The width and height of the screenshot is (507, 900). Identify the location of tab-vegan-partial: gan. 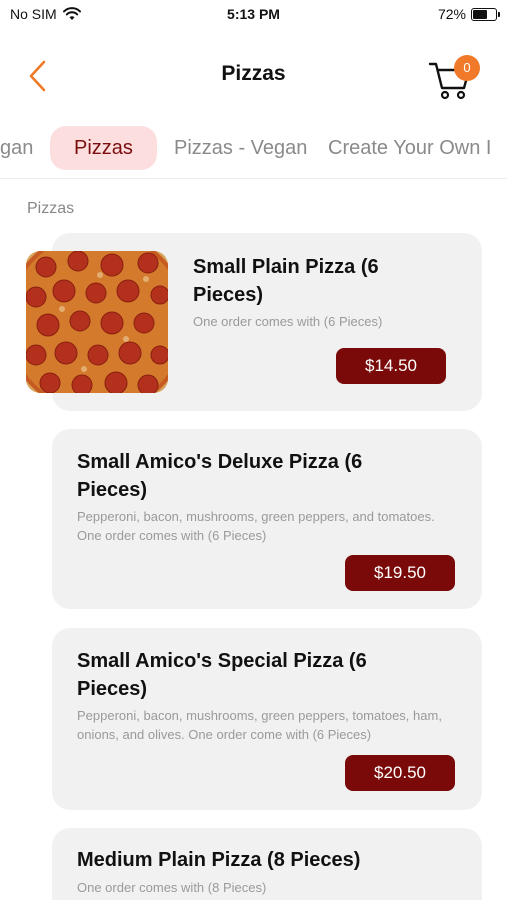
(16, 148).